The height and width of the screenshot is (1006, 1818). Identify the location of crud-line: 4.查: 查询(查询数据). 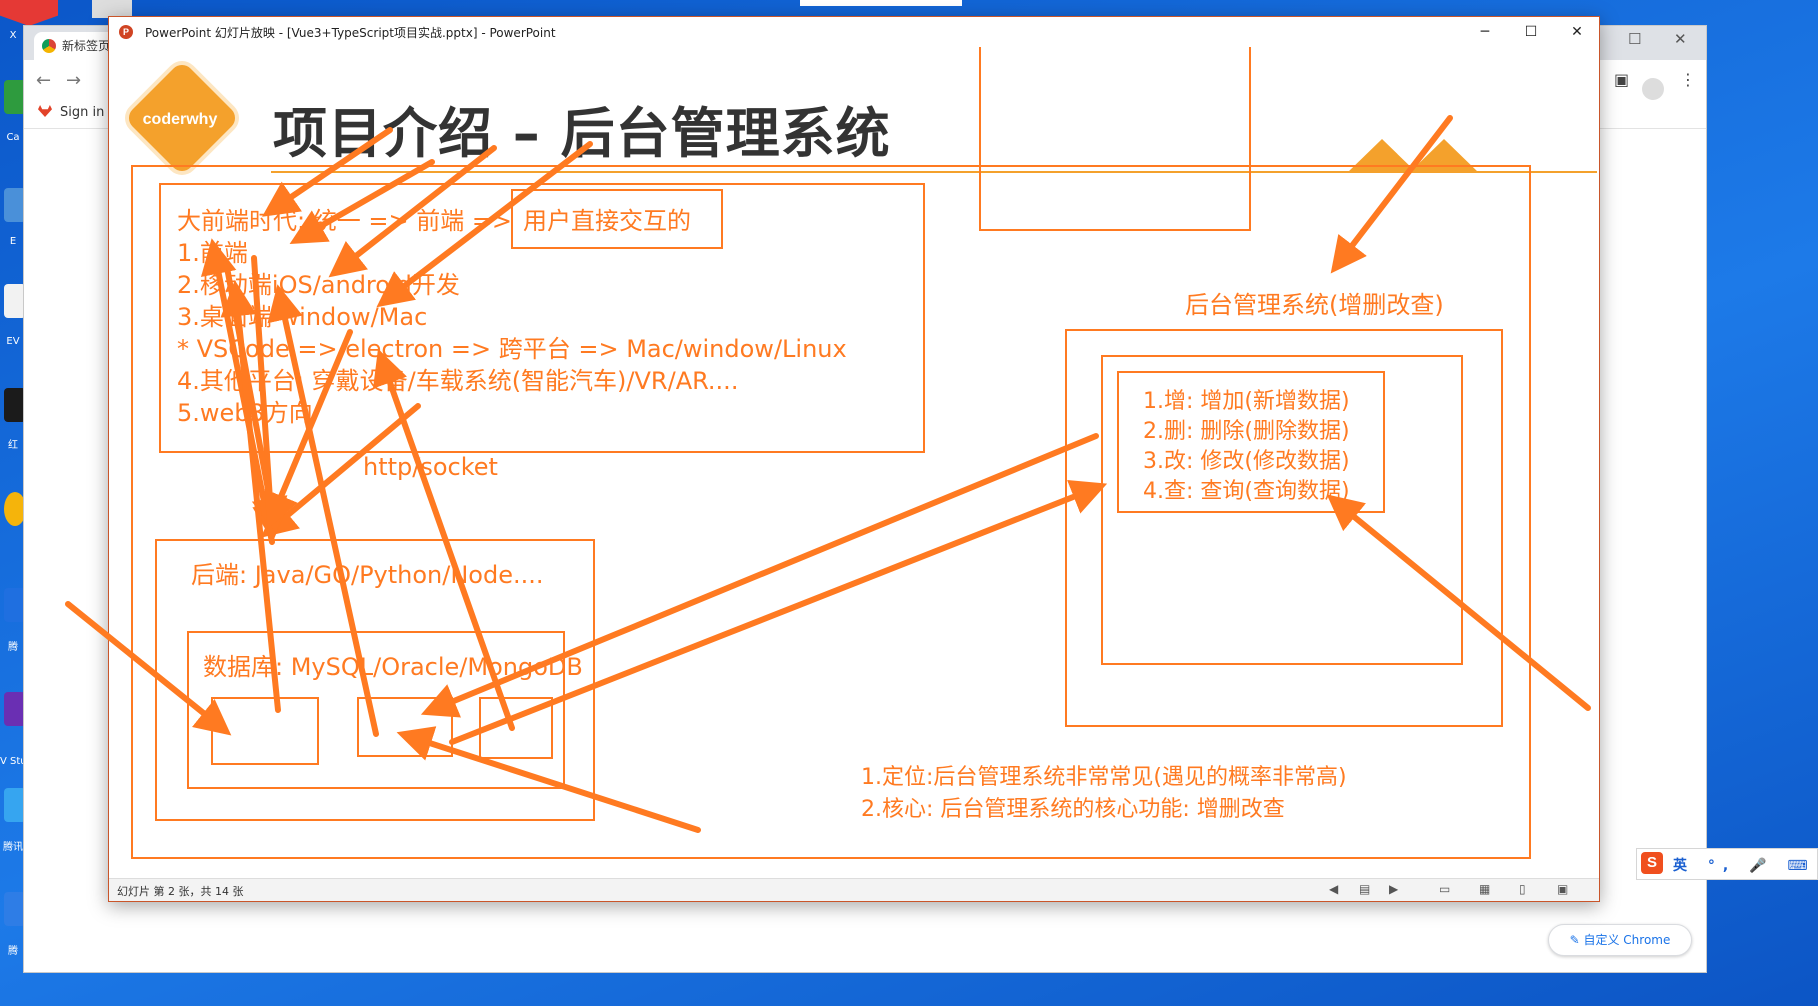
(1246, 491).